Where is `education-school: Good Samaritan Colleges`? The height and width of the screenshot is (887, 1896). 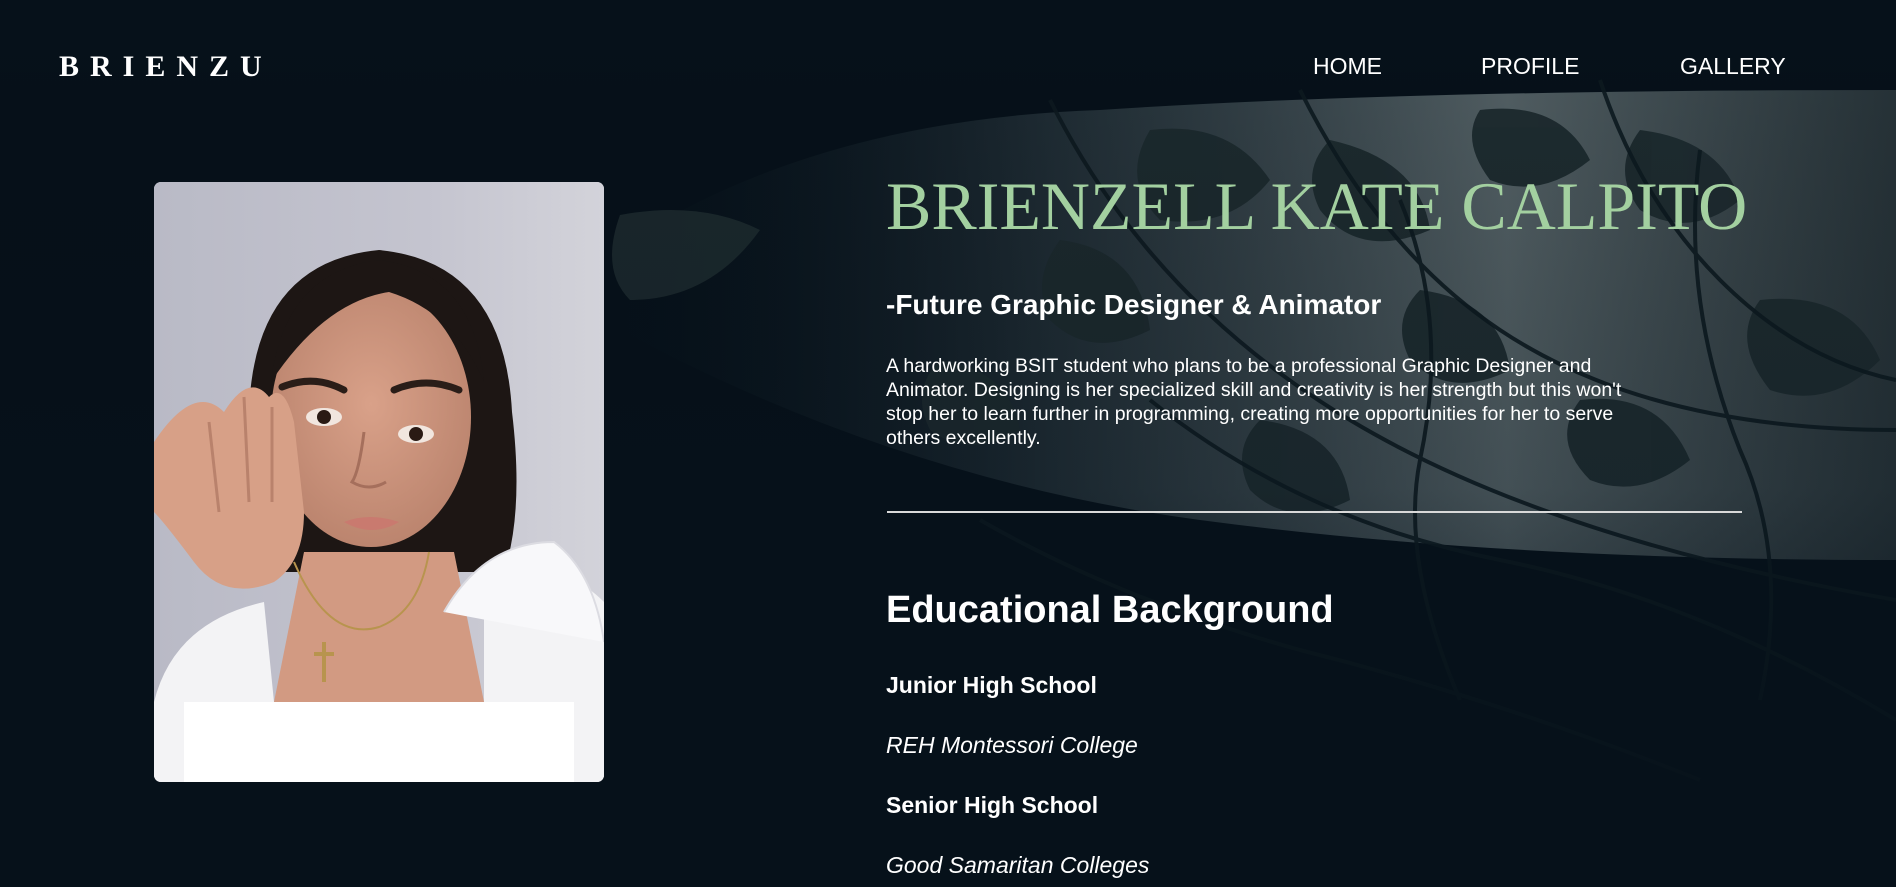
education-school: Good Samaritan Colleges is located at coordinates (1018, 865).